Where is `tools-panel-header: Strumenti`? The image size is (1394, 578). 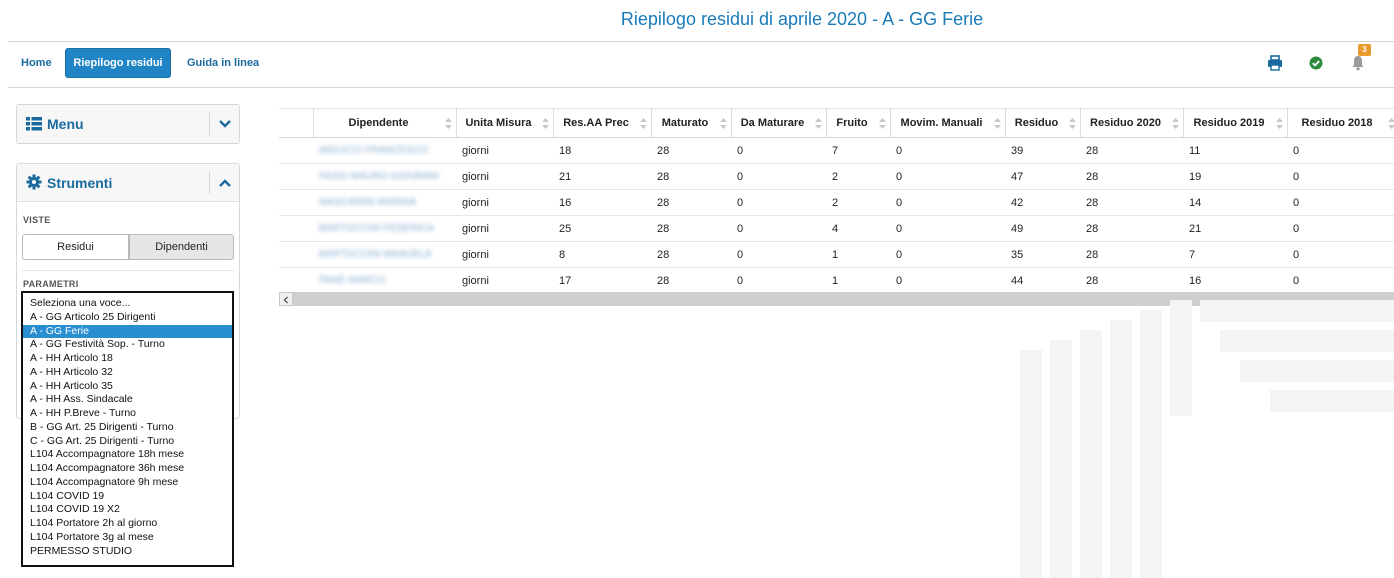
tools-panel-header: Strumenti is located at coordinates (128, 183).